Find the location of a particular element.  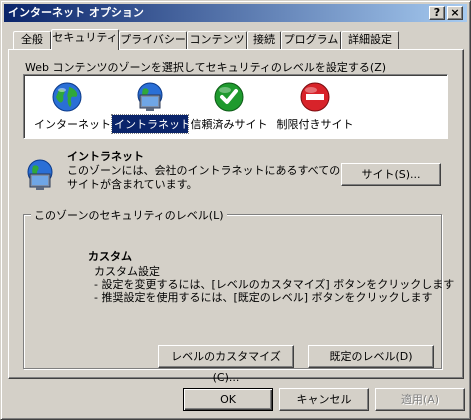

zone-trusted: 信頼済みサイト is located at coordinates (229, 107).